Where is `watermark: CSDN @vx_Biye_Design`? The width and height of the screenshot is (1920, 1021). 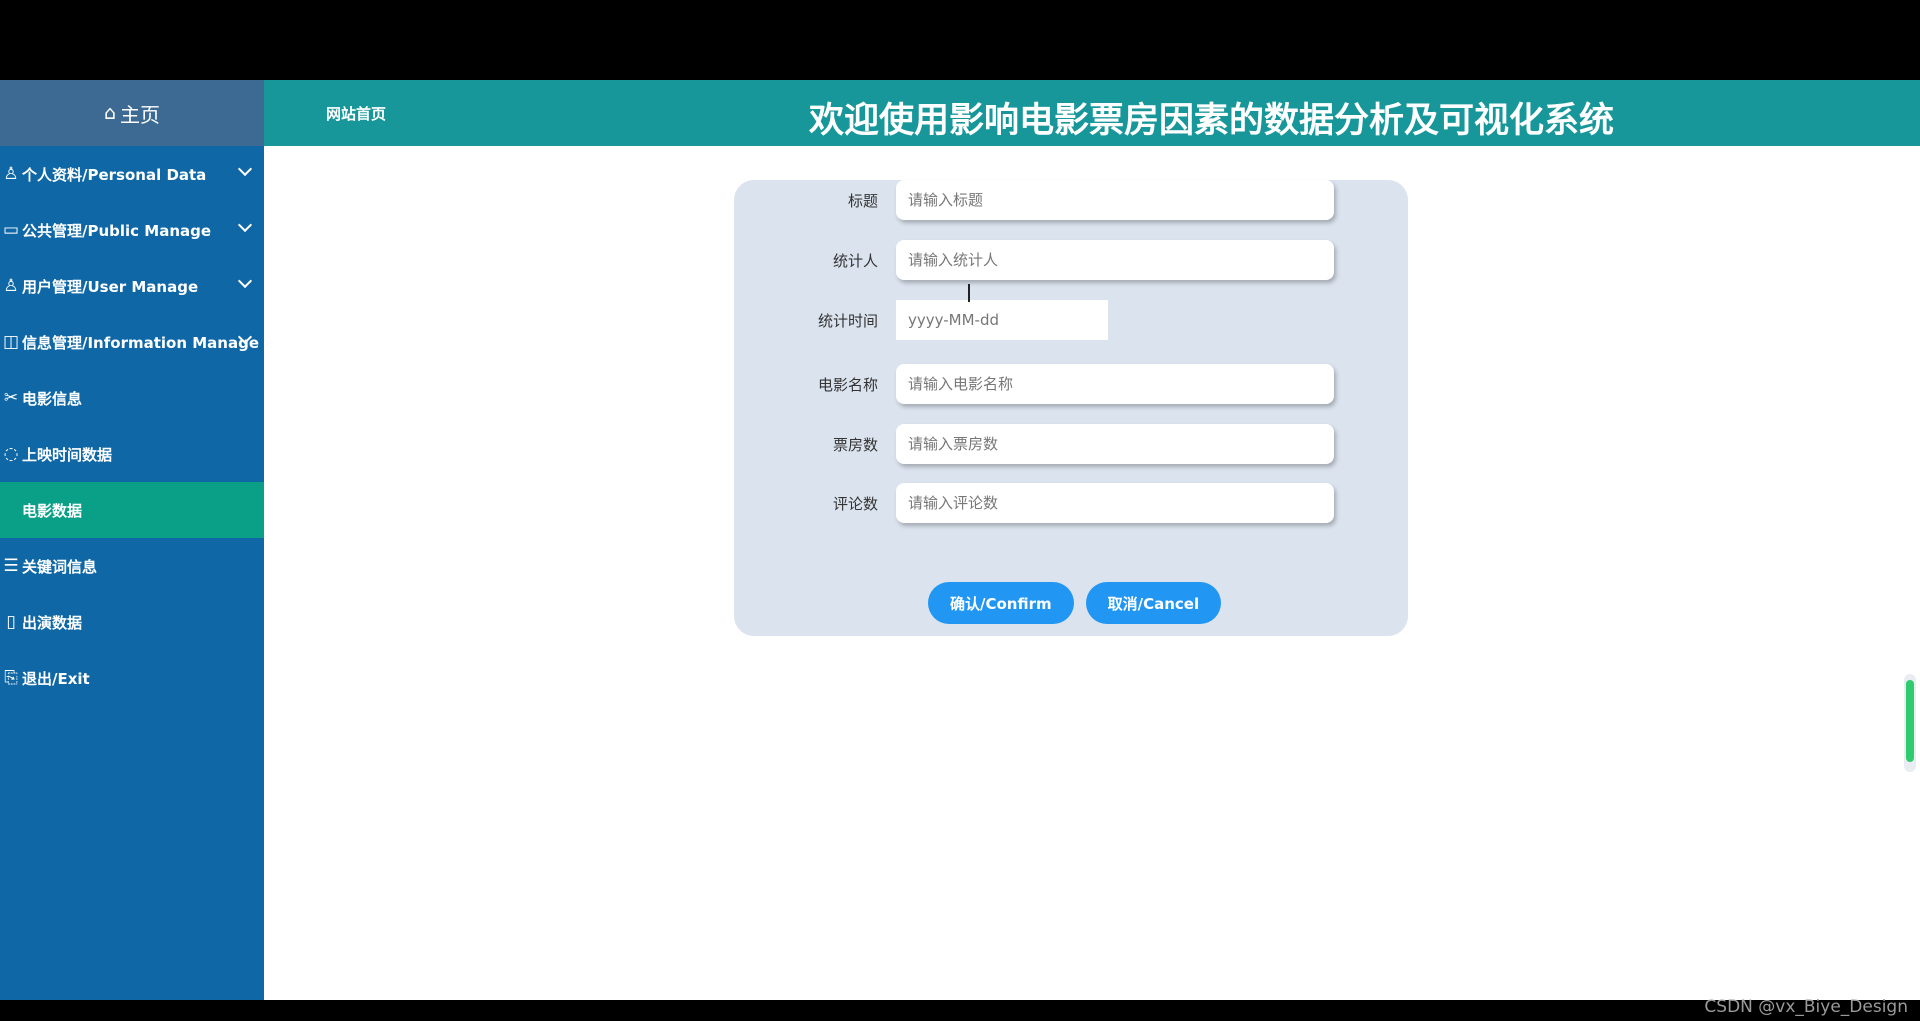
watermark: CSDN @vx_Biye_Design is located at coordinates (1806, 1007).